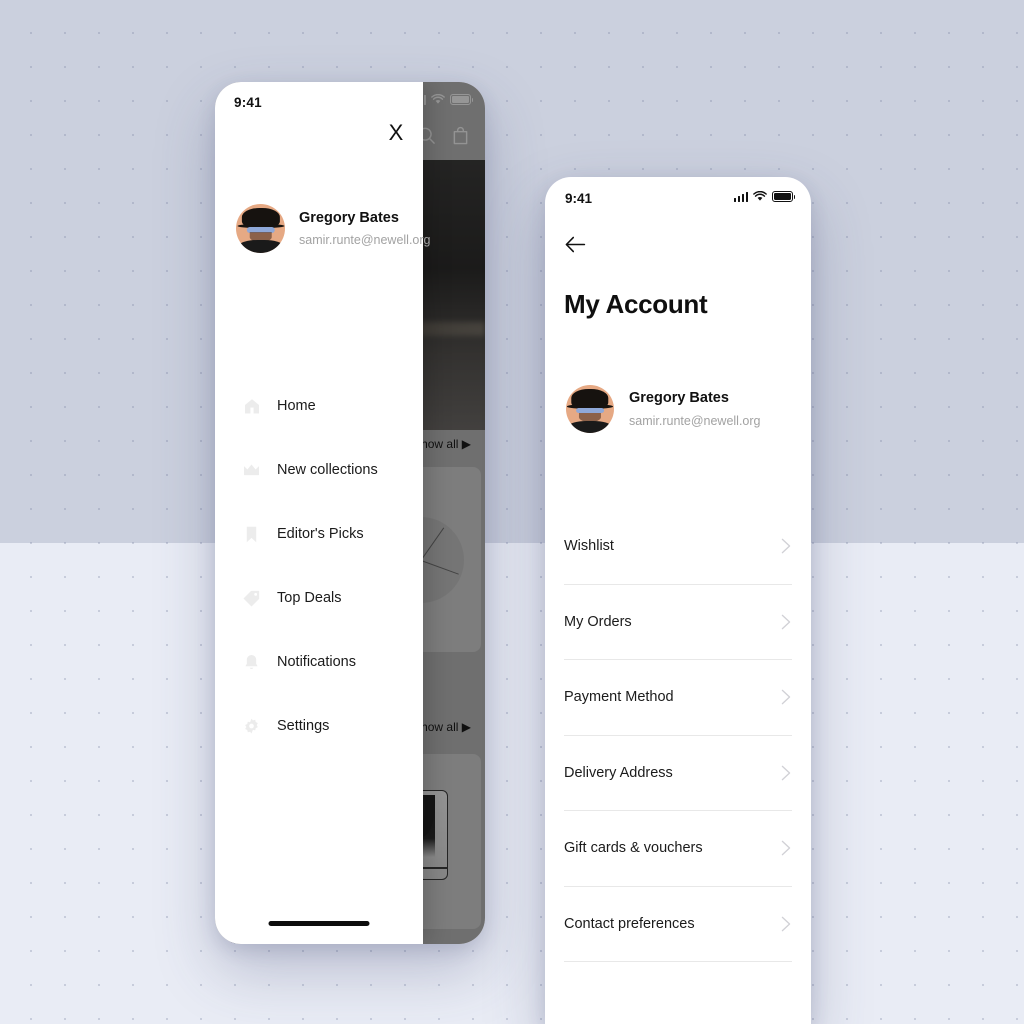 The image size is (1024, 1024). What do you see at coordinates (251, 598) in the screenshot?
I see `tag-icon` at bounding box center [251, 598].